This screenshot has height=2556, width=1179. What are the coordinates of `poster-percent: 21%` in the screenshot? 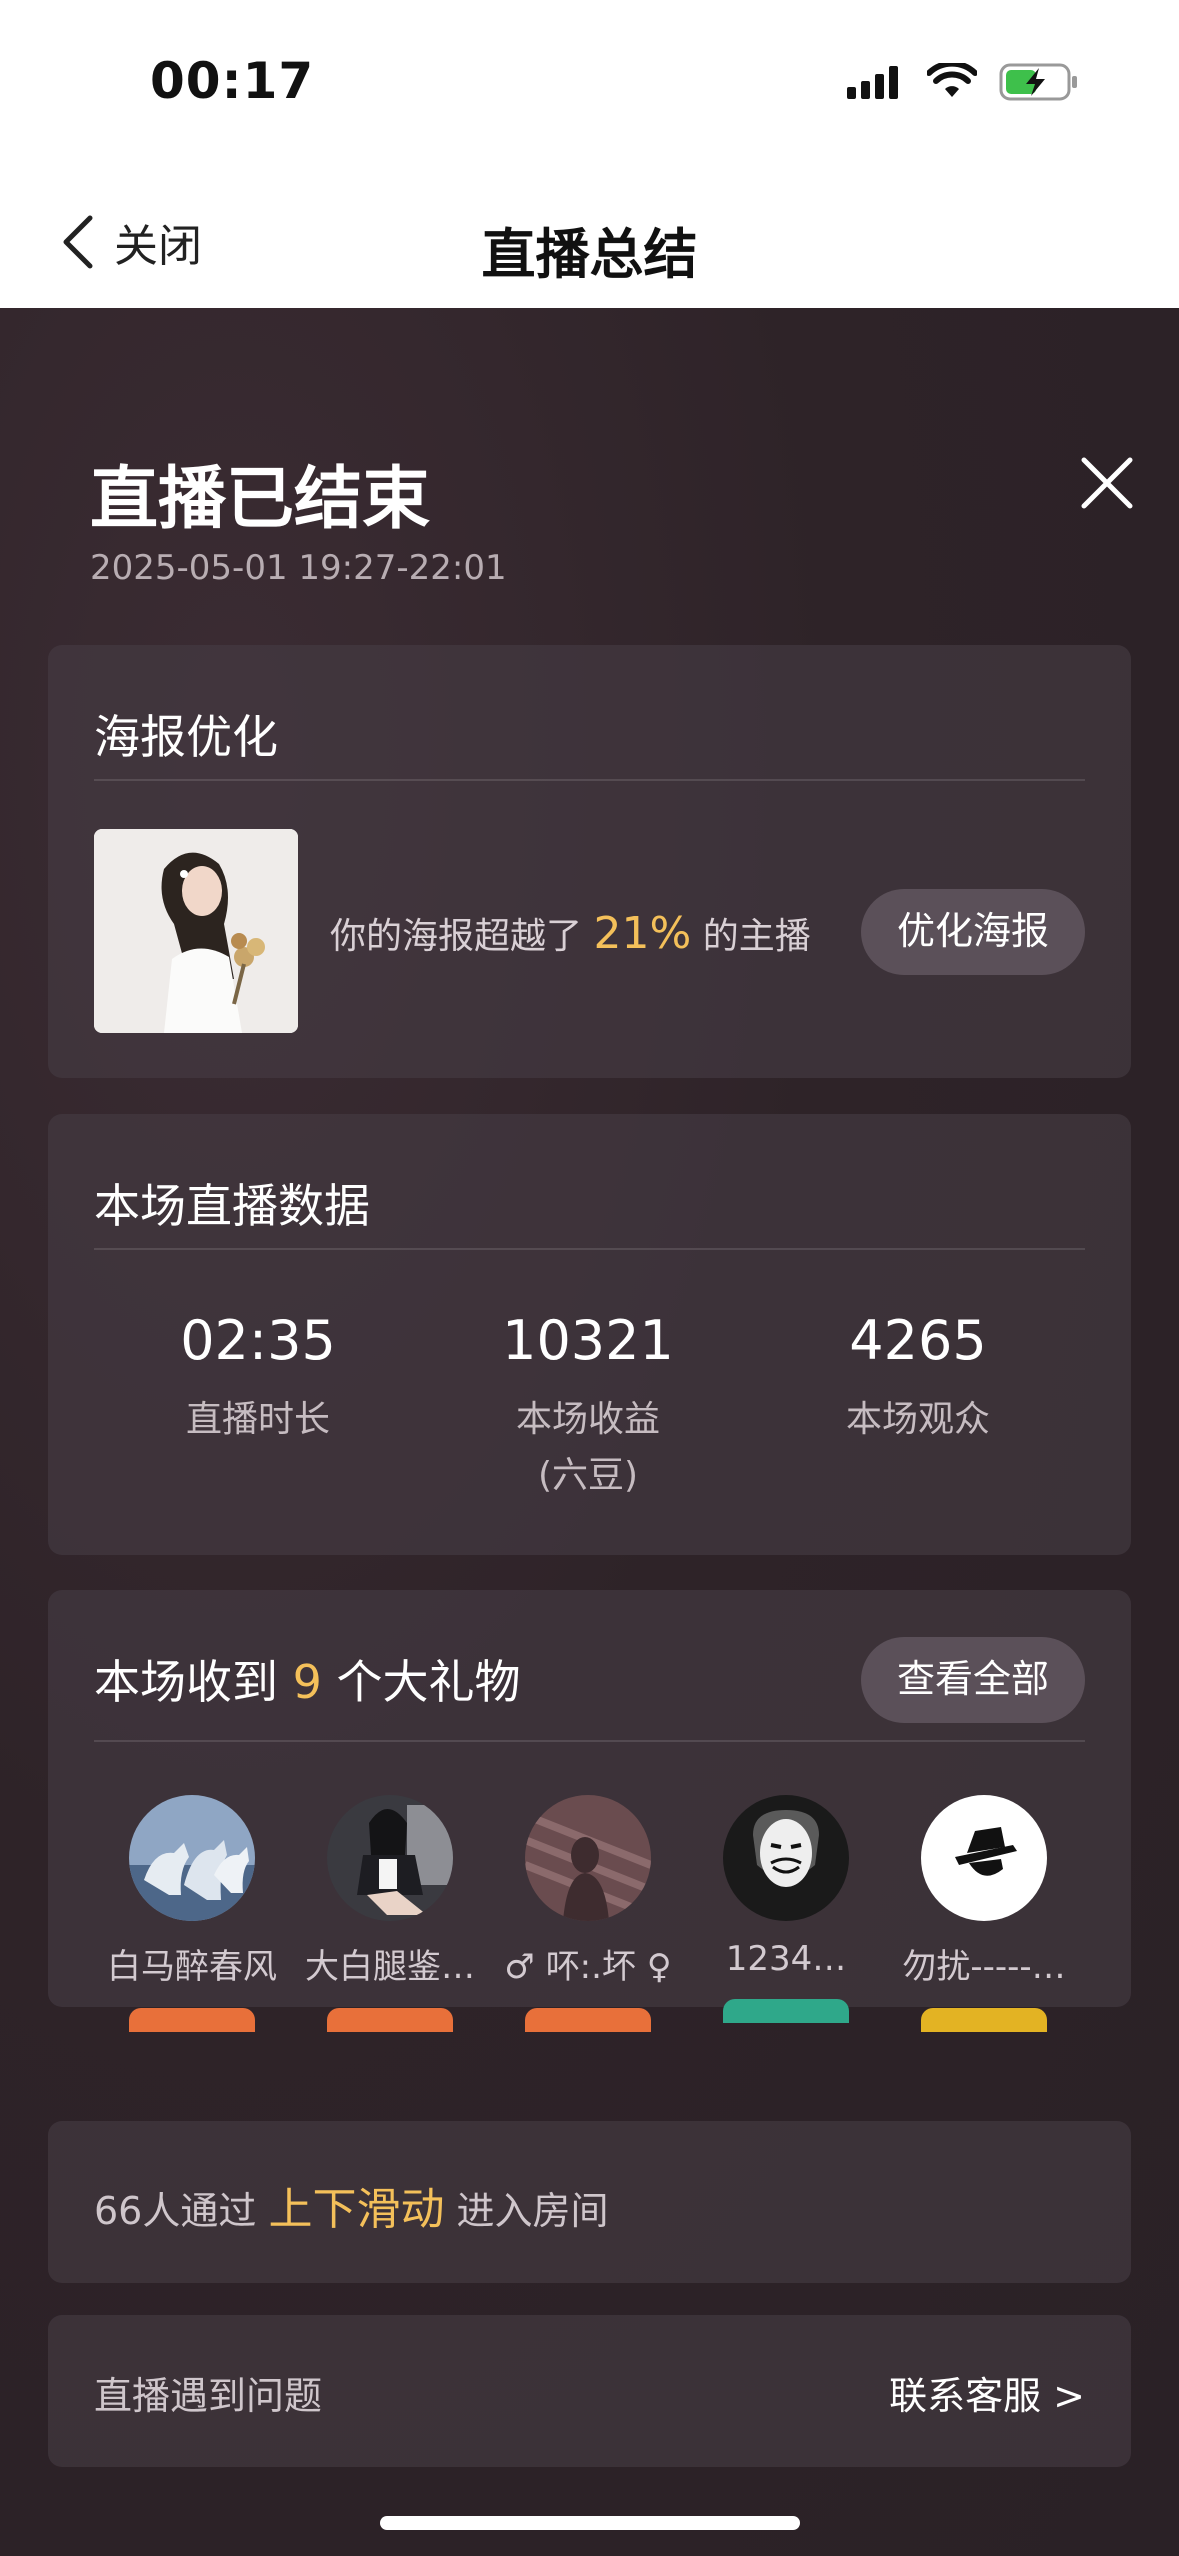 It's located at (642, 933).